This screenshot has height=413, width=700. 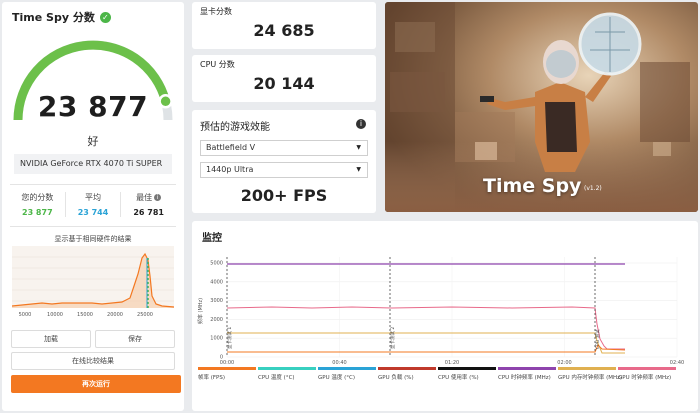 What do you see at coordinates (532, 186) in the screenshot?
I see `hero-title: Time Spy` at bounding box center [532, 186].